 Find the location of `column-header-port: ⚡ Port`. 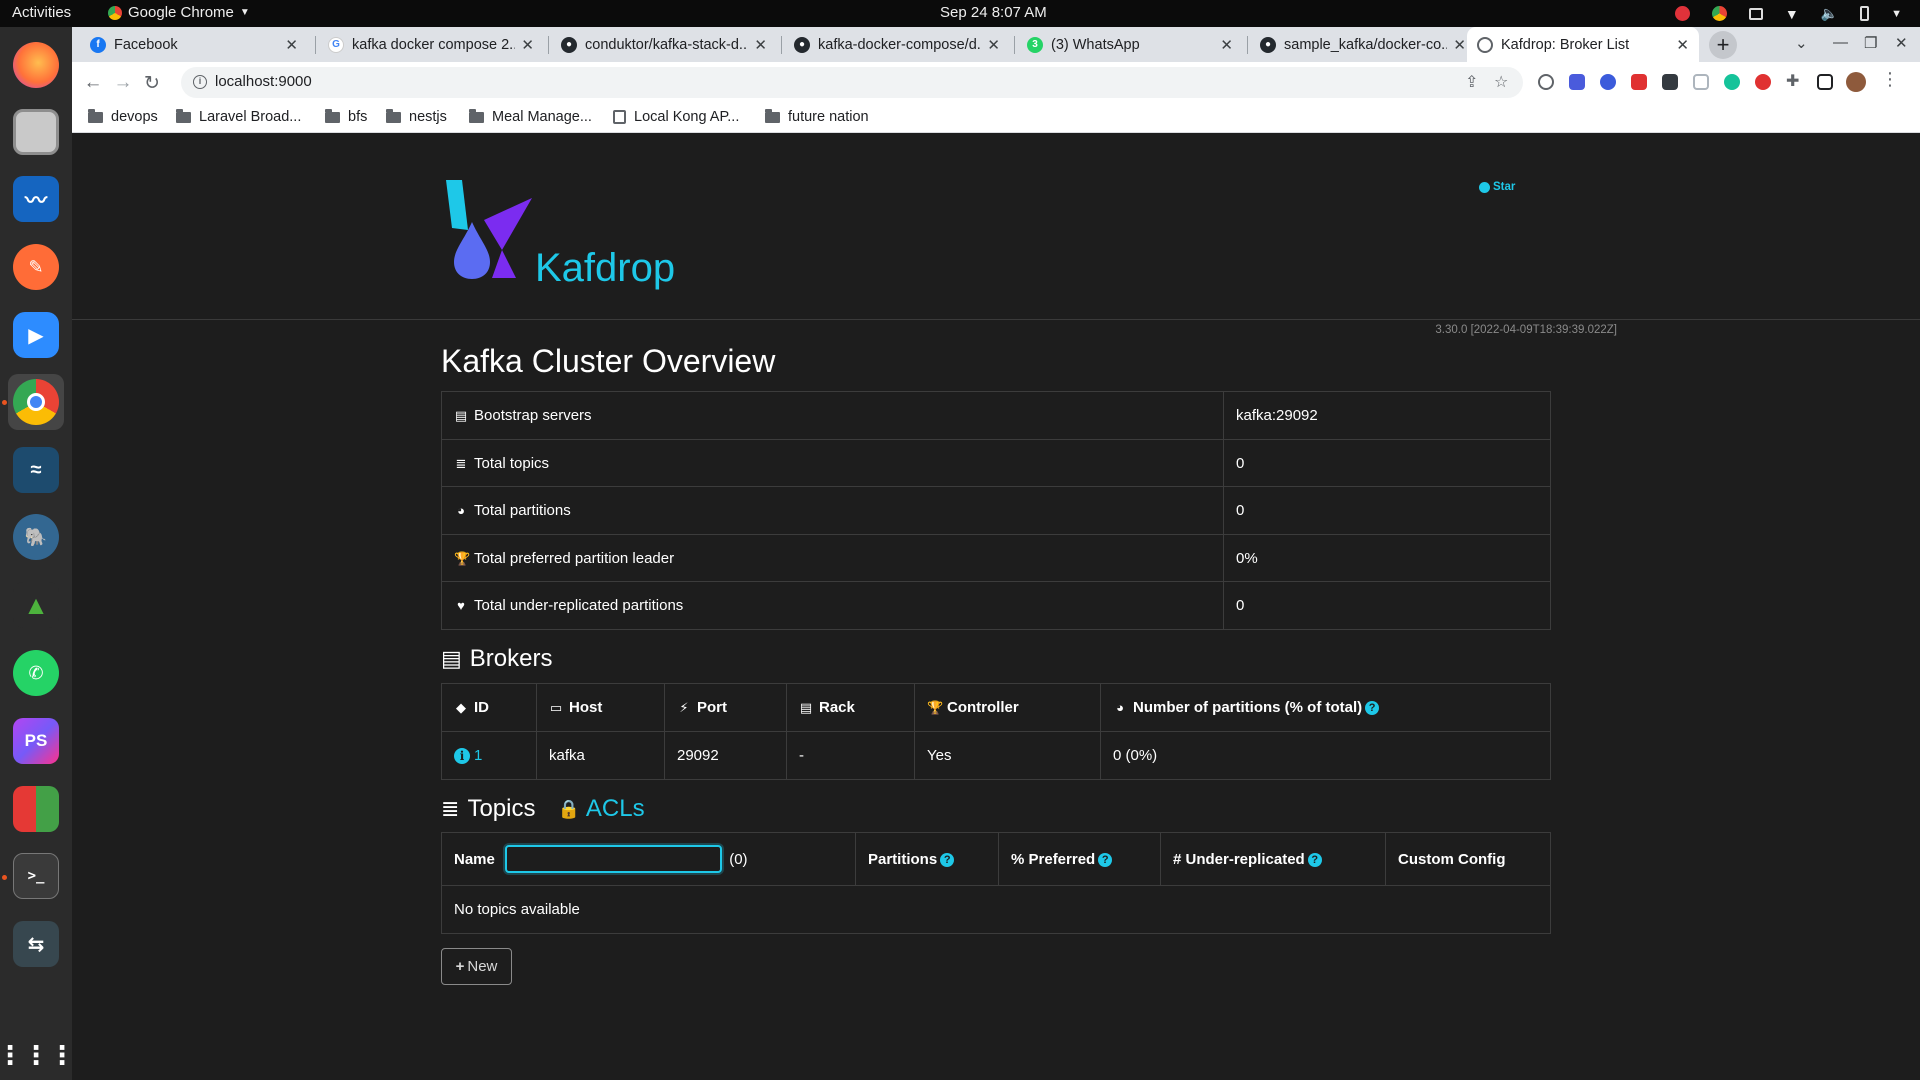

column-header-port: ⚡ Port is located at coordinates (725, 707).